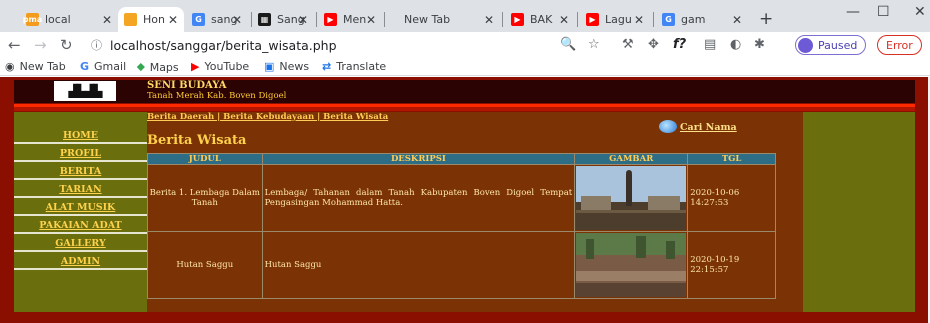  Describe the element at coordinates (151, 19) in the screenshot. I see `browser-tab-active: Hon ✕` at that location.